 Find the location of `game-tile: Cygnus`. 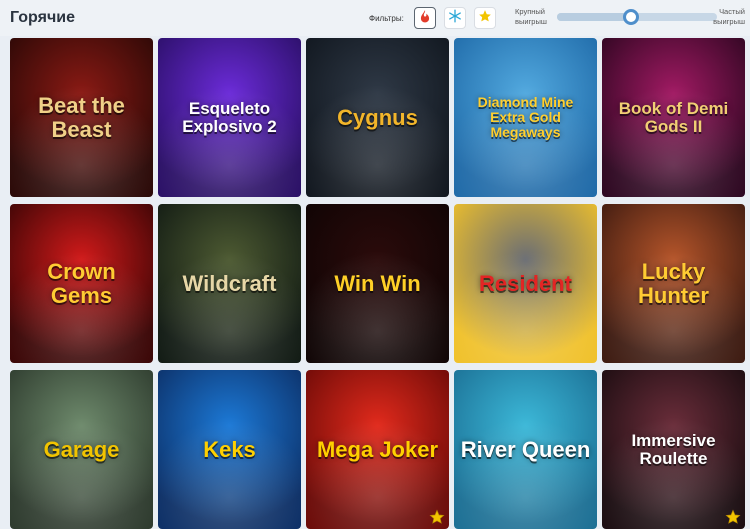

game-tile: Cygnus is located at coordinates (377, 117).